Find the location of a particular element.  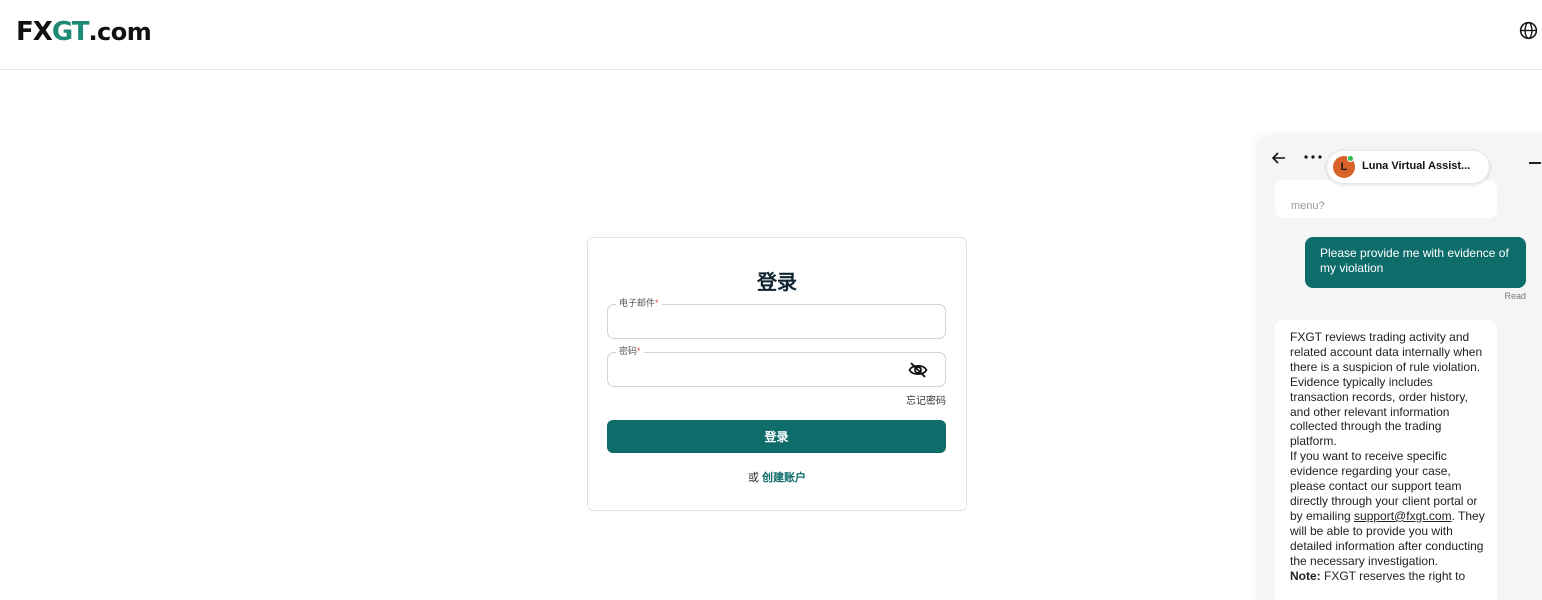

login-card: 登录 电子邮件* 密码* 忘记密码 登录 或 创建账户 is located at coordinates (777, 374).